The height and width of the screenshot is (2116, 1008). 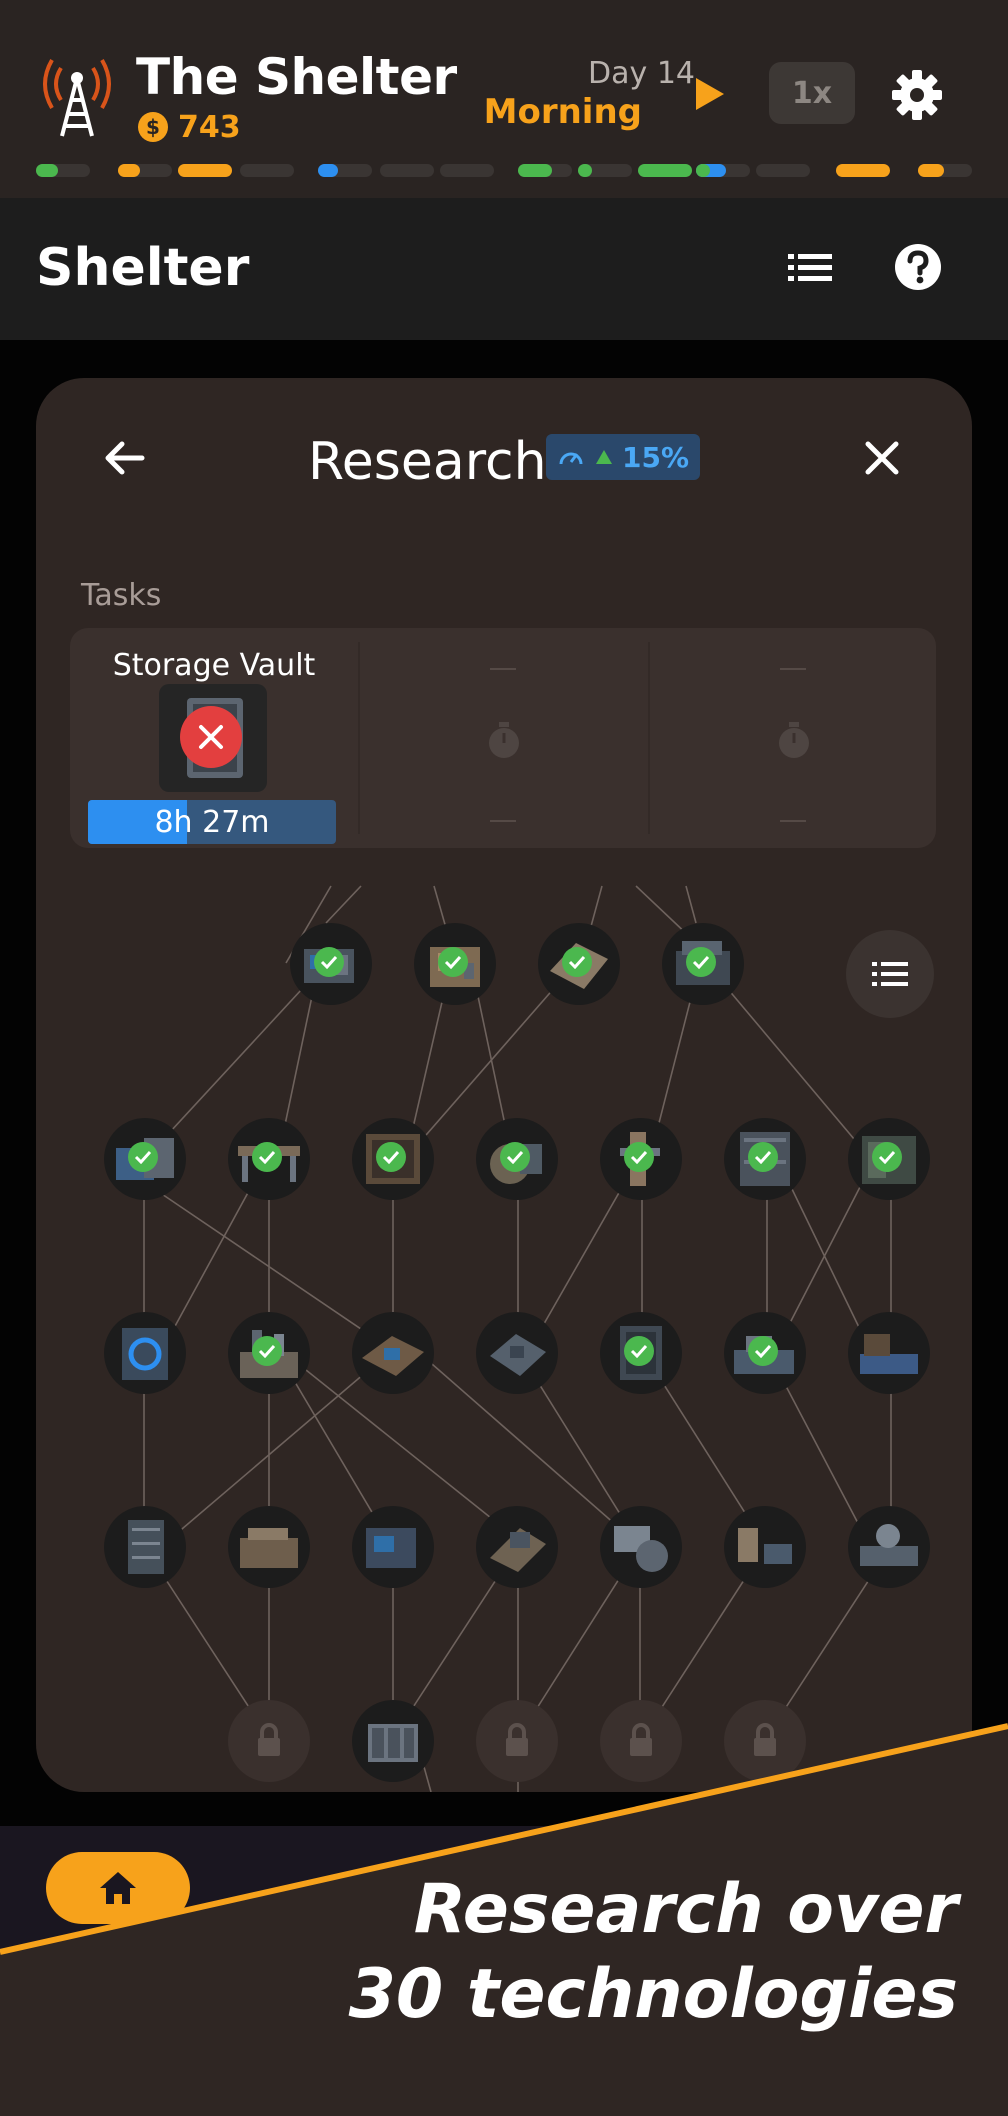 What do you see at coordinates (562, 112) in the screenshot?
I see `time-of-day-label: Morning` at bounding box center [562, 112].